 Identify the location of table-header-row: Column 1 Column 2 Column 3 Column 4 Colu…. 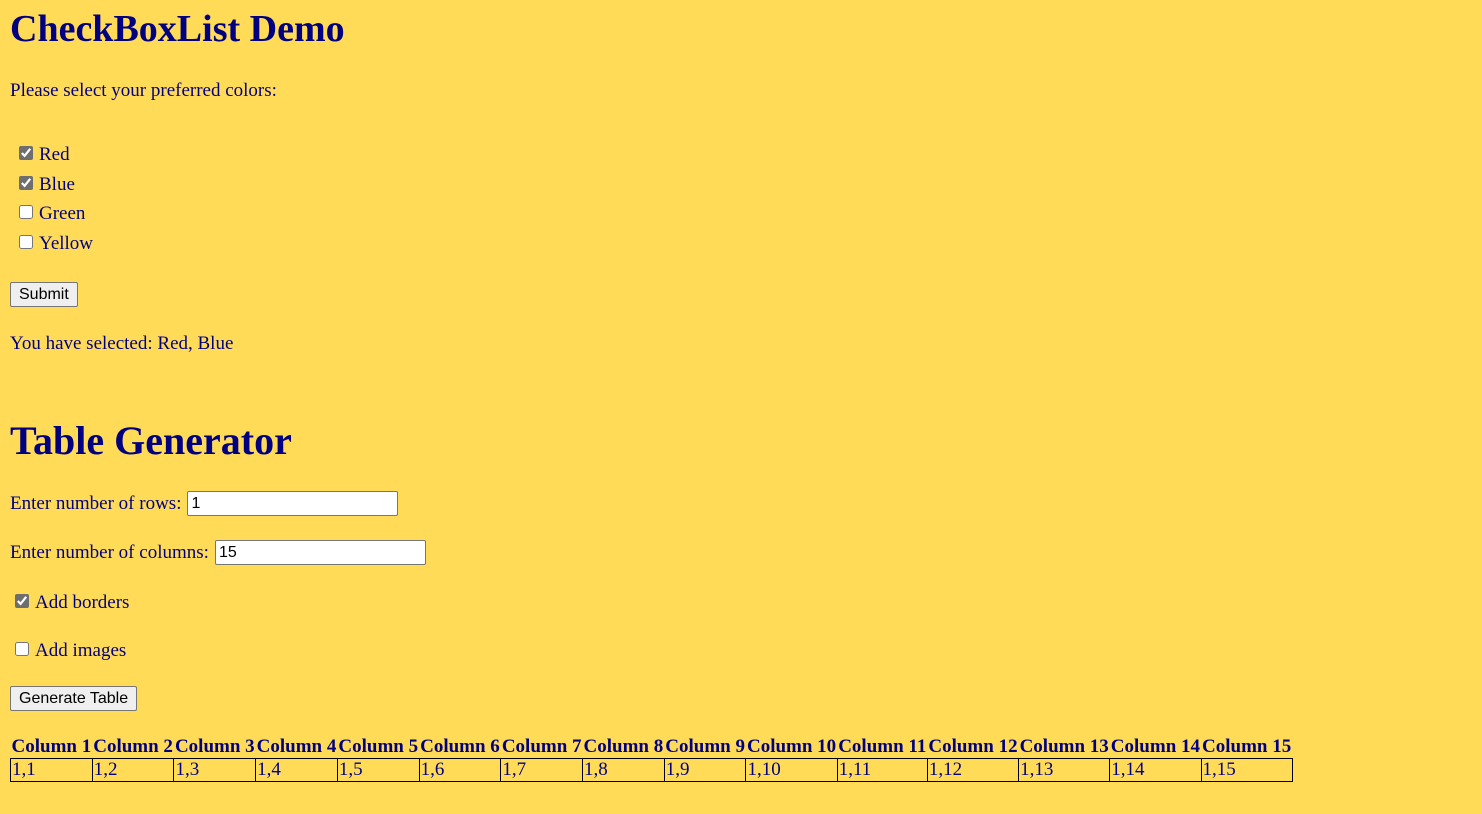
(652, 747).